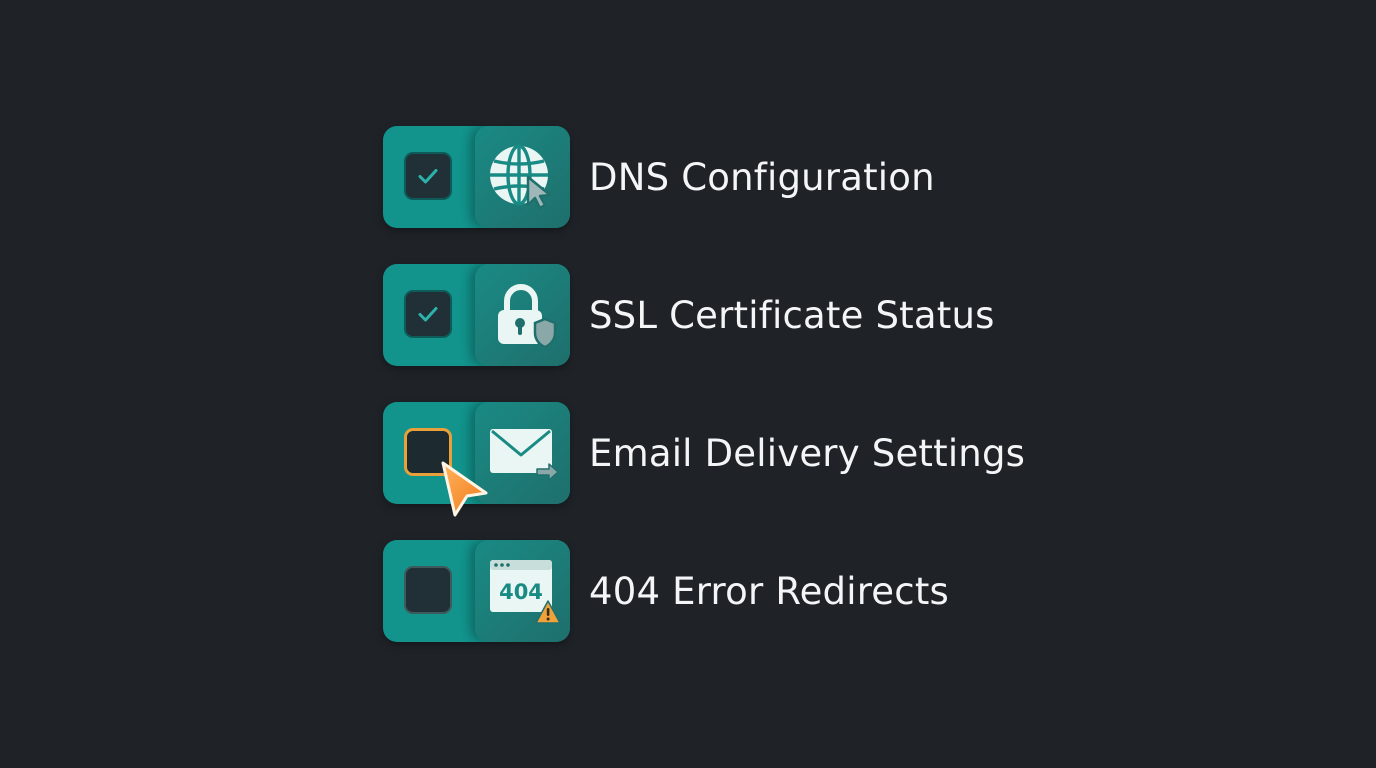  I want to click on orange-pointer-cursor-icon, so click(464, 489).